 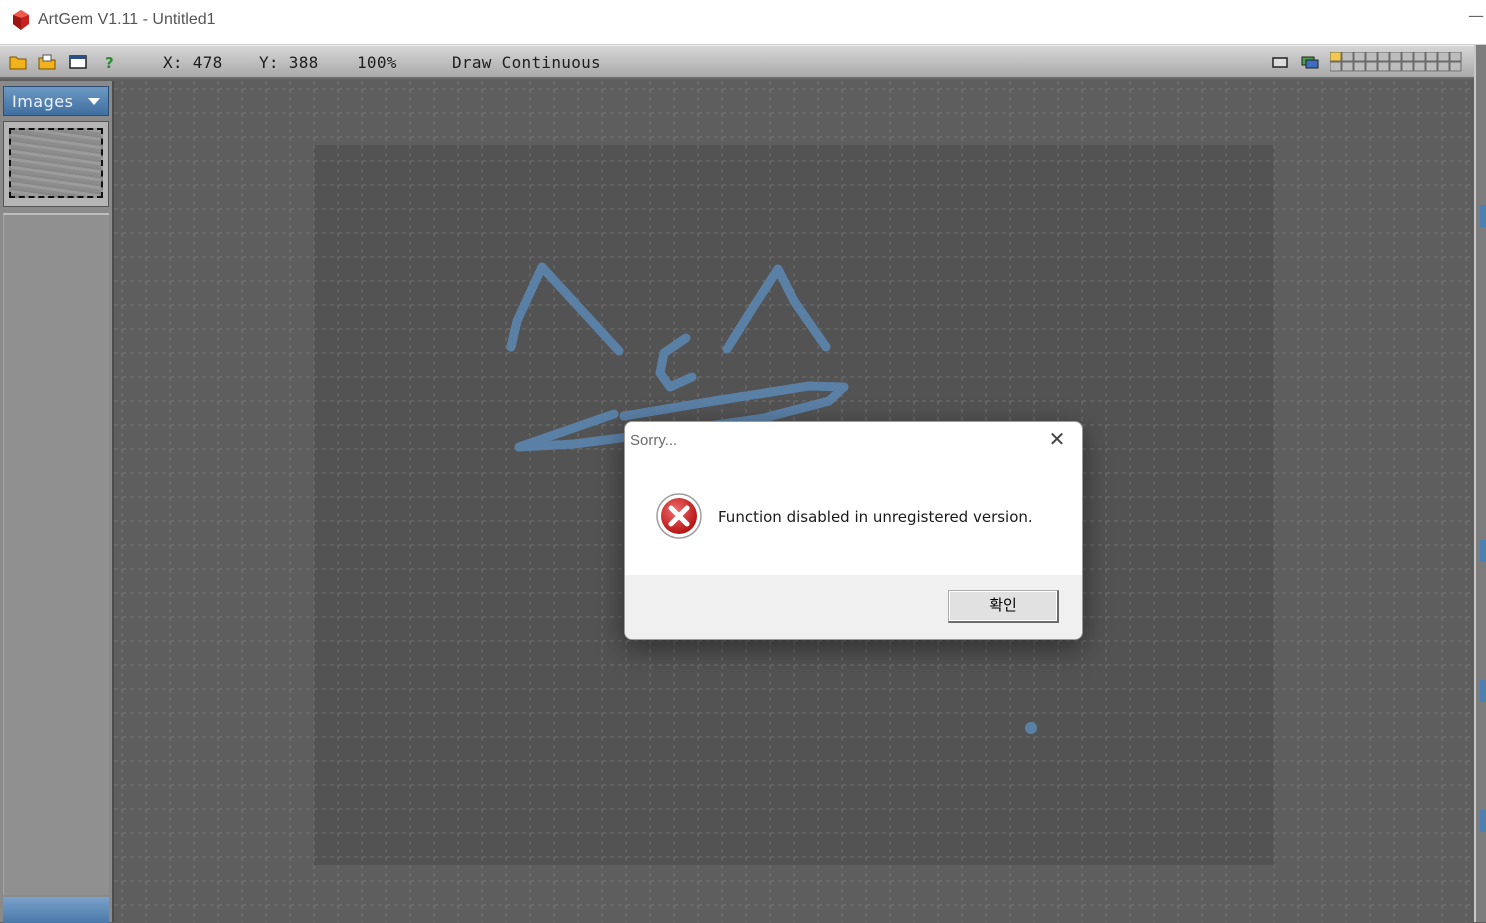 I want to click on layers-icon, so click(x=1310, y=62).